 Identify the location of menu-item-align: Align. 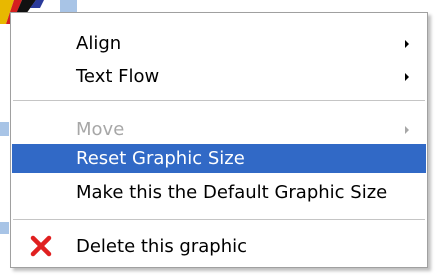
(219, 43).